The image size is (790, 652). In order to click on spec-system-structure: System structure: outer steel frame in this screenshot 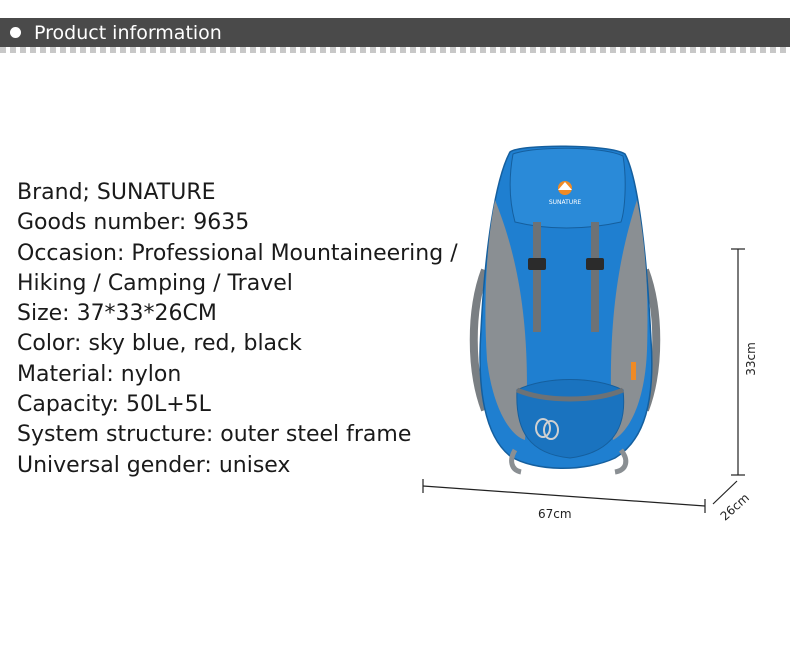, I will do `click(214, 435)`.